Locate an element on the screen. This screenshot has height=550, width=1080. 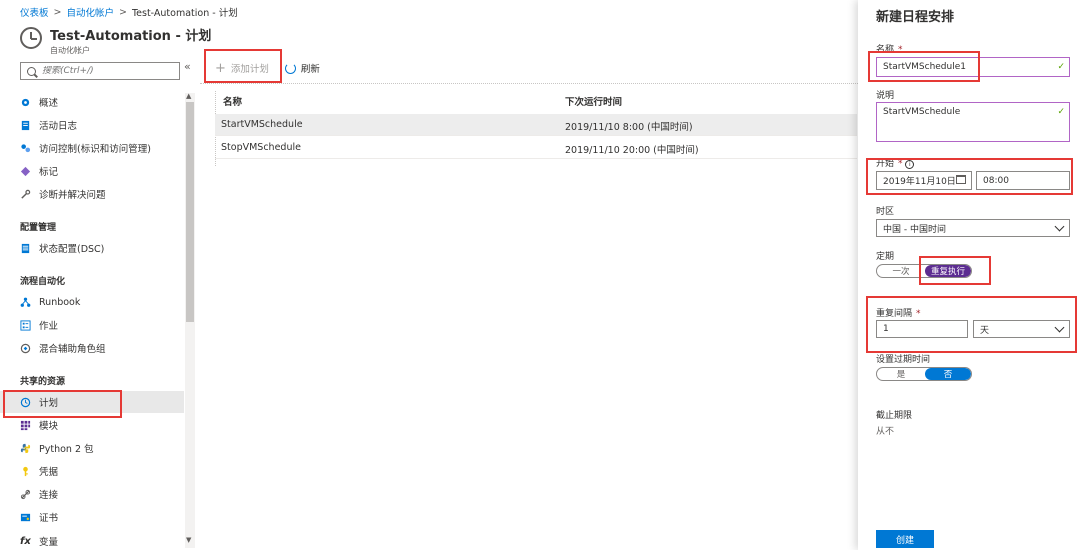
sidebar-item-label: 证书 is located at coordinates (49, 518).